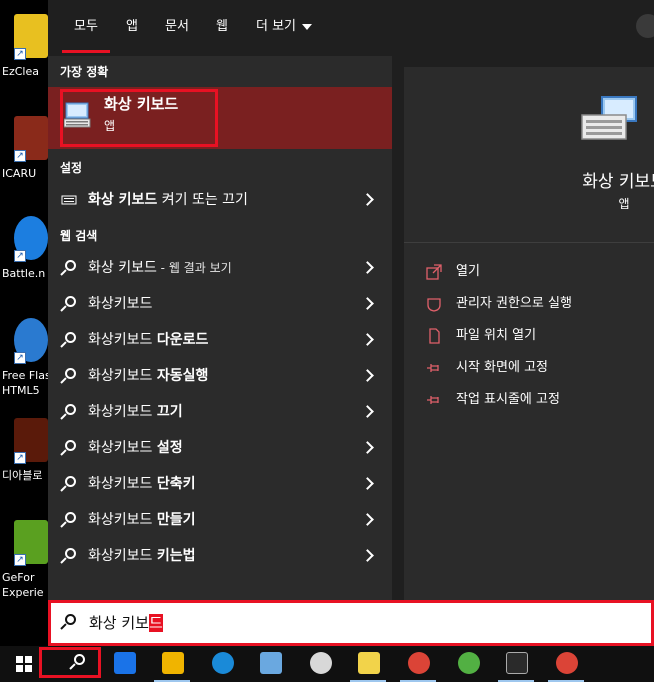  I want to click on web-result-item: 화상키보드, so click(220, 304).